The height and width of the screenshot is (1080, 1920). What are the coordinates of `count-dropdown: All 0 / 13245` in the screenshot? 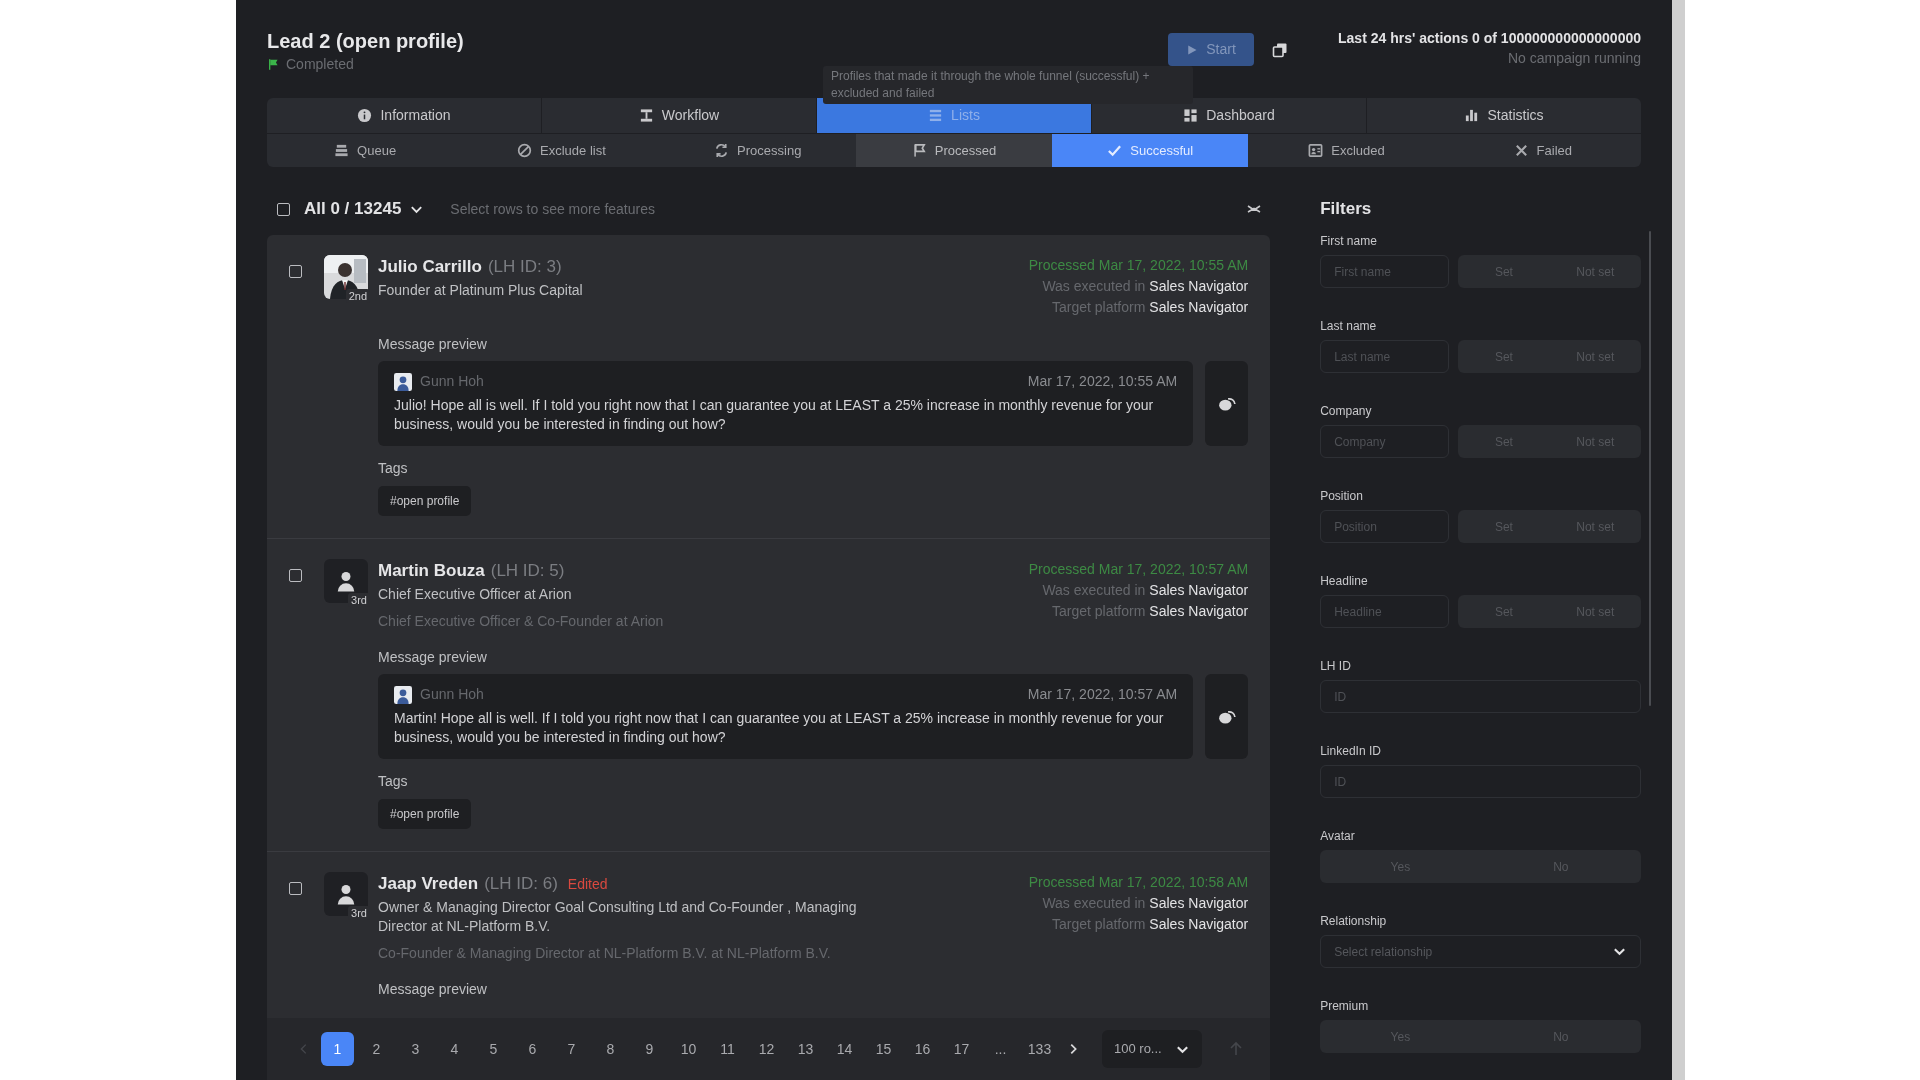 It's located at (364, 209).